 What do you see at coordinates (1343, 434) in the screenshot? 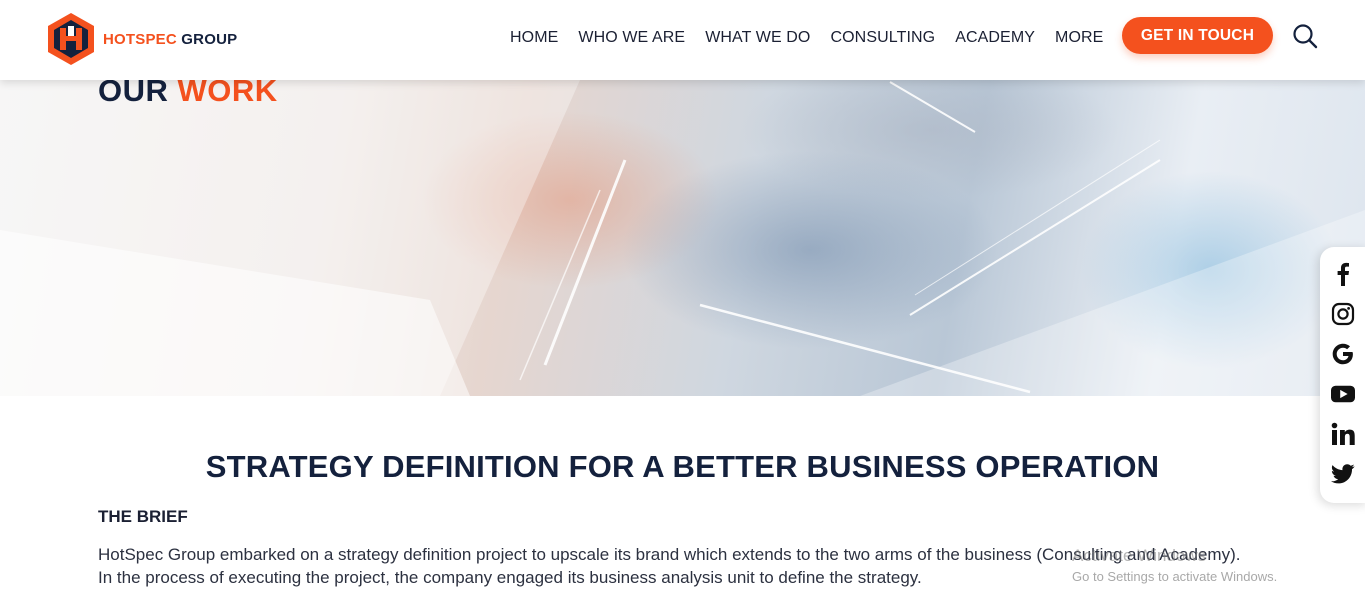
I see `linkedin-icon` at bounding box center [1343, 434].